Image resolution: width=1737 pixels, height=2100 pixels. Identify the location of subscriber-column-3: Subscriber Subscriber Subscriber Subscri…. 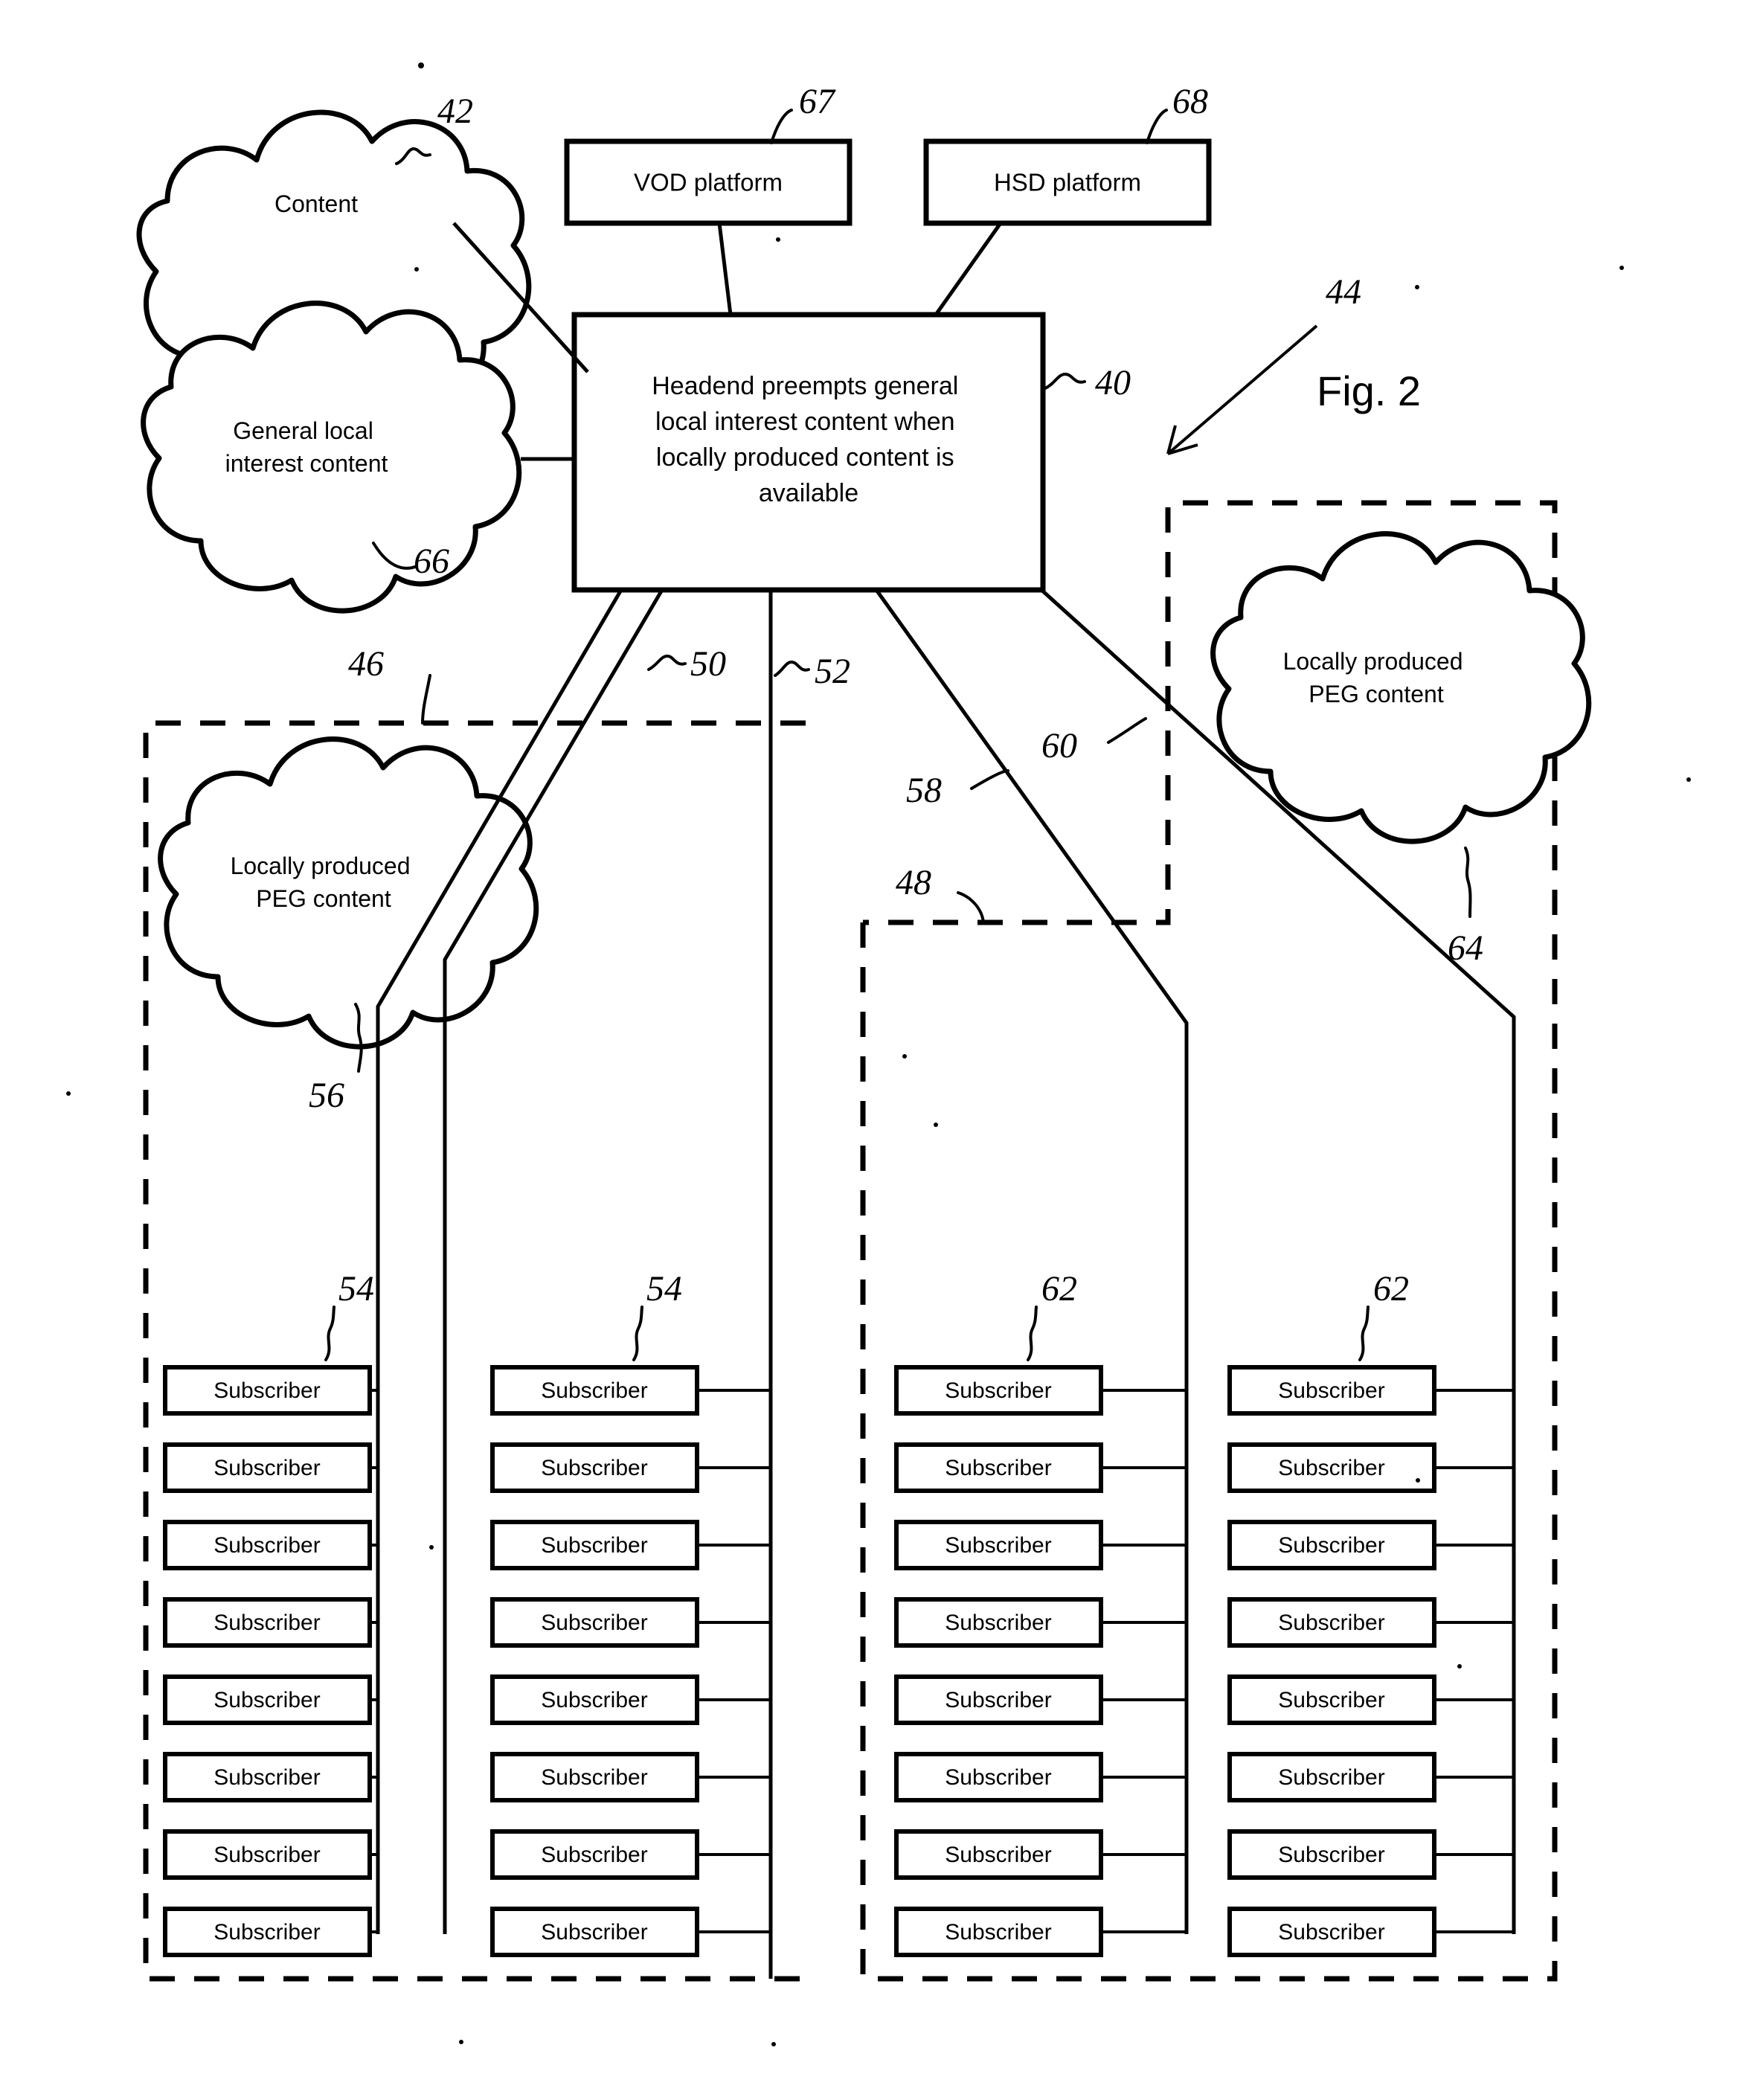
(1040, 1661).